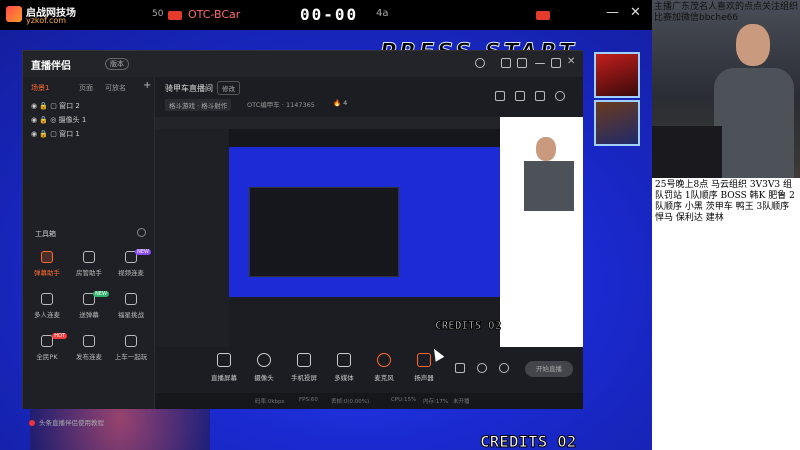 The height and width of the screenshot is (450, 800). What do you see at coordinates (224, 370) in the screenshot?
I see `screen-capture-button: 直播屏幕` at bounding box center [224, 370].